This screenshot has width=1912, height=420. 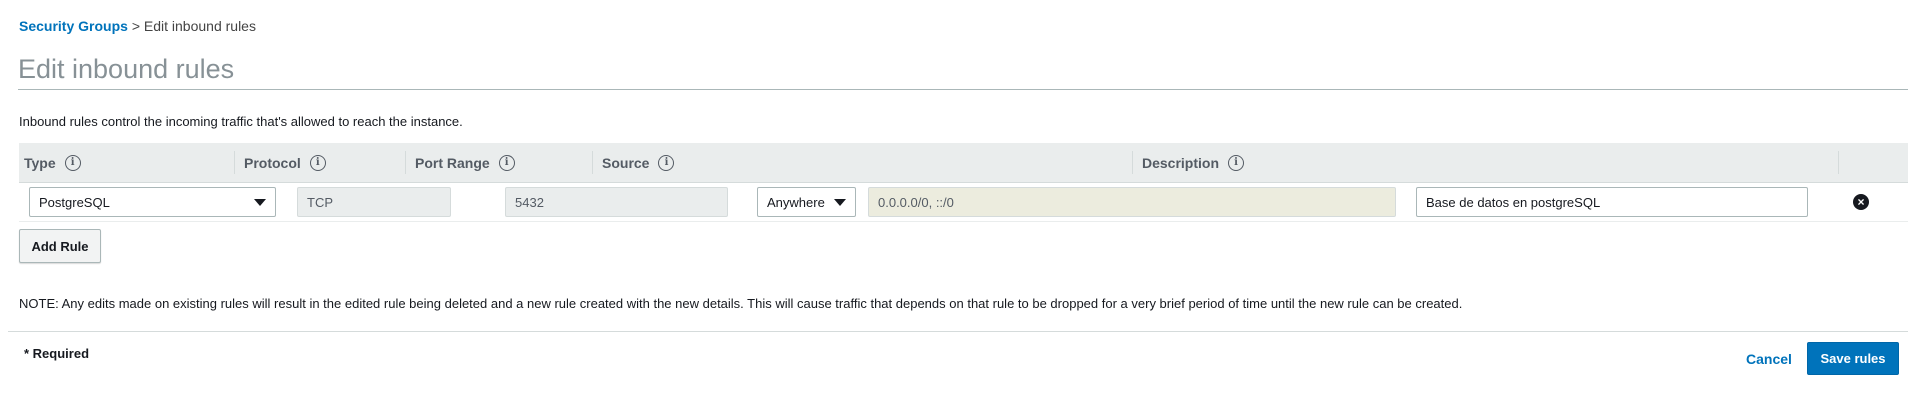 I want to click on column-header-port-range: Port Range i, so click(x=465, y=162).